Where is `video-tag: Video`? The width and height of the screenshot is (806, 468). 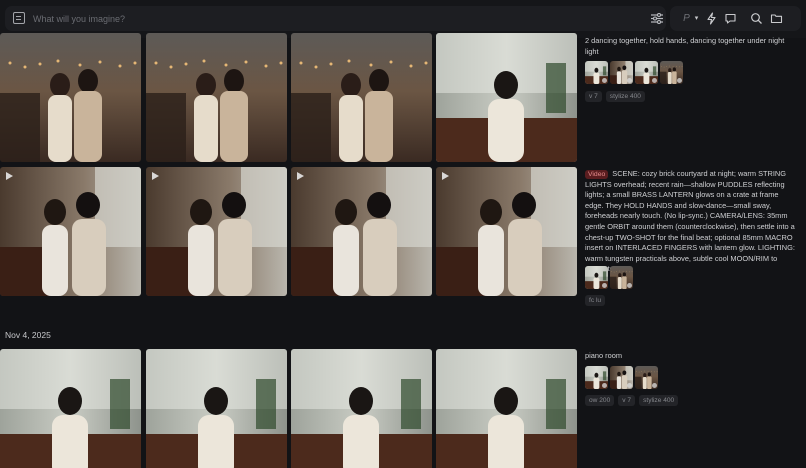 video-tag: Video is located at coordinates (597, 174).